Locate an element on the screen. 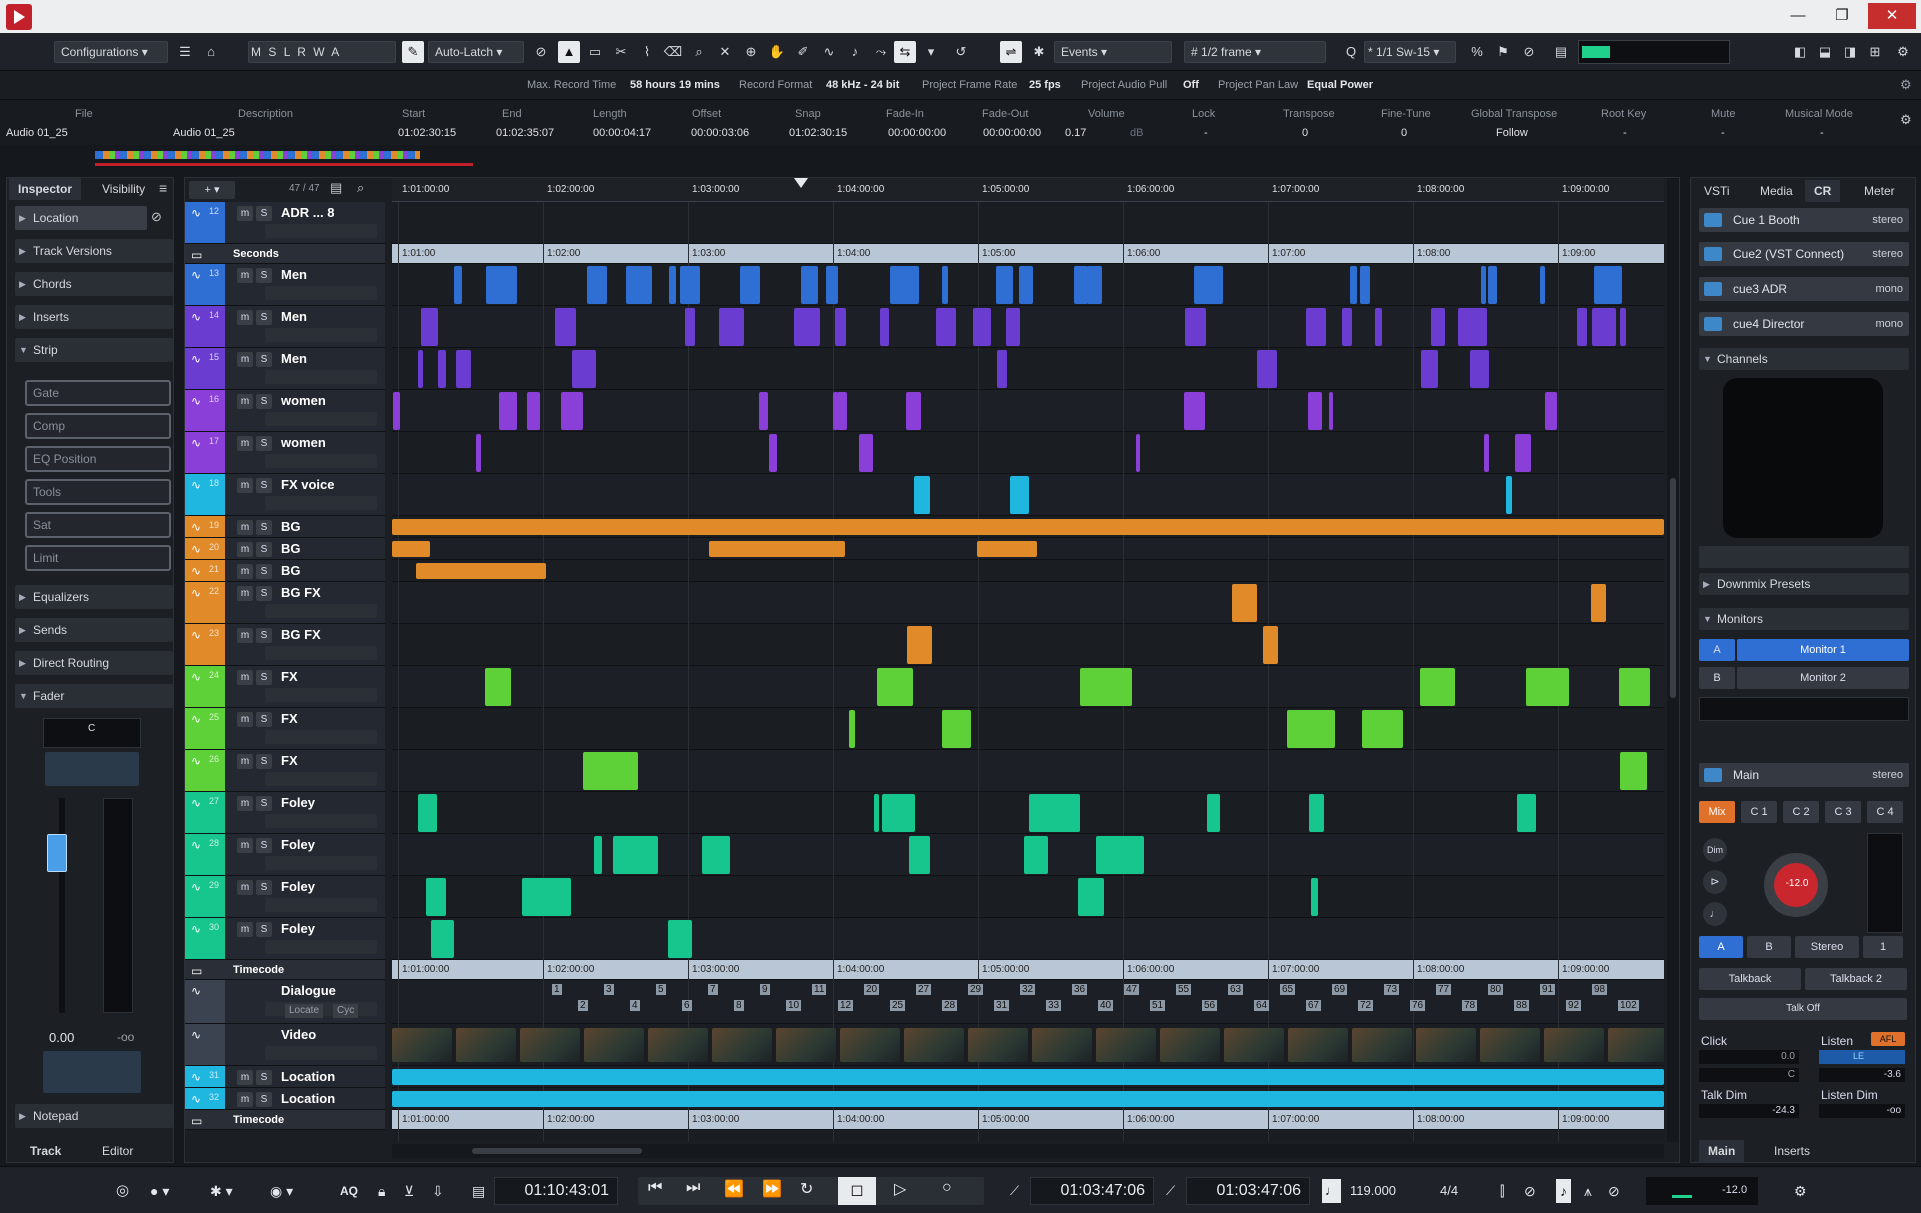 The width and height of the screenshot is (1921, 1213). pan-law: Equal Power is located at coordinates (1340, 85).